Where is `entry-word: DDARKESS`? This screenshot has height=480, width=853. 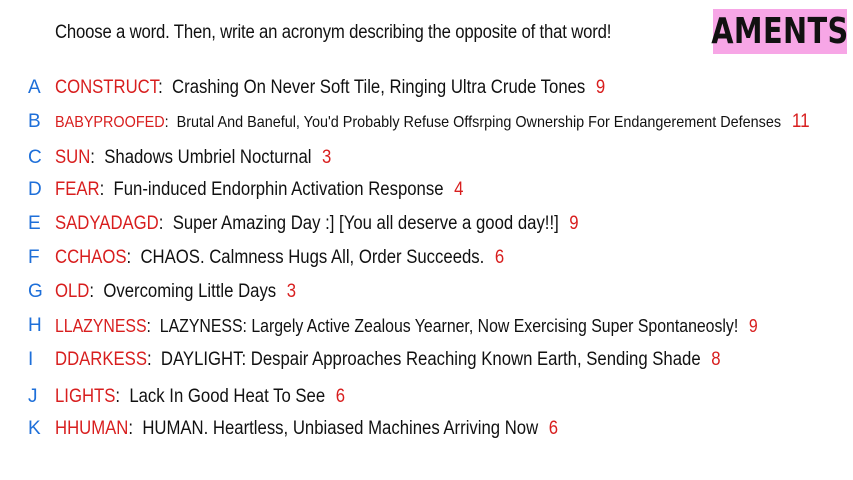 entry-word: DDARKESS is located at coordinates (101, 359).